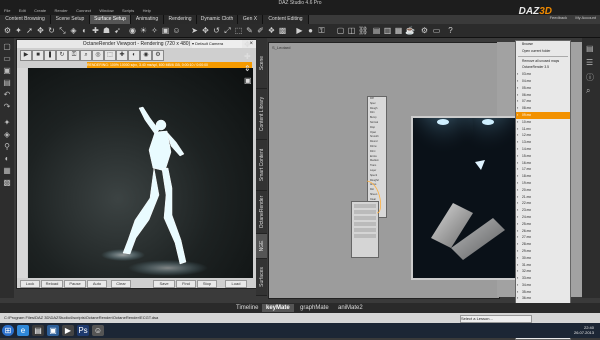 The width and height of the screenshot is (600, 340). I want to click on refresh-icon: ↻, so click(62, 55).